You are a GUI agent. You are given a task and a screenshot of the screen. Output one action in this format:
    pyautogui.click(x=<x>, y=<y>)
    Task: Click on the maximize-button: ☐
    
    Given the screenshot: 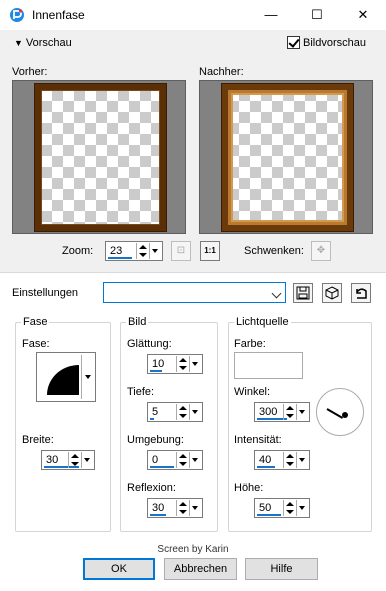 What is the action you would take?
    pyautogui.click(x=317, y=15)
    